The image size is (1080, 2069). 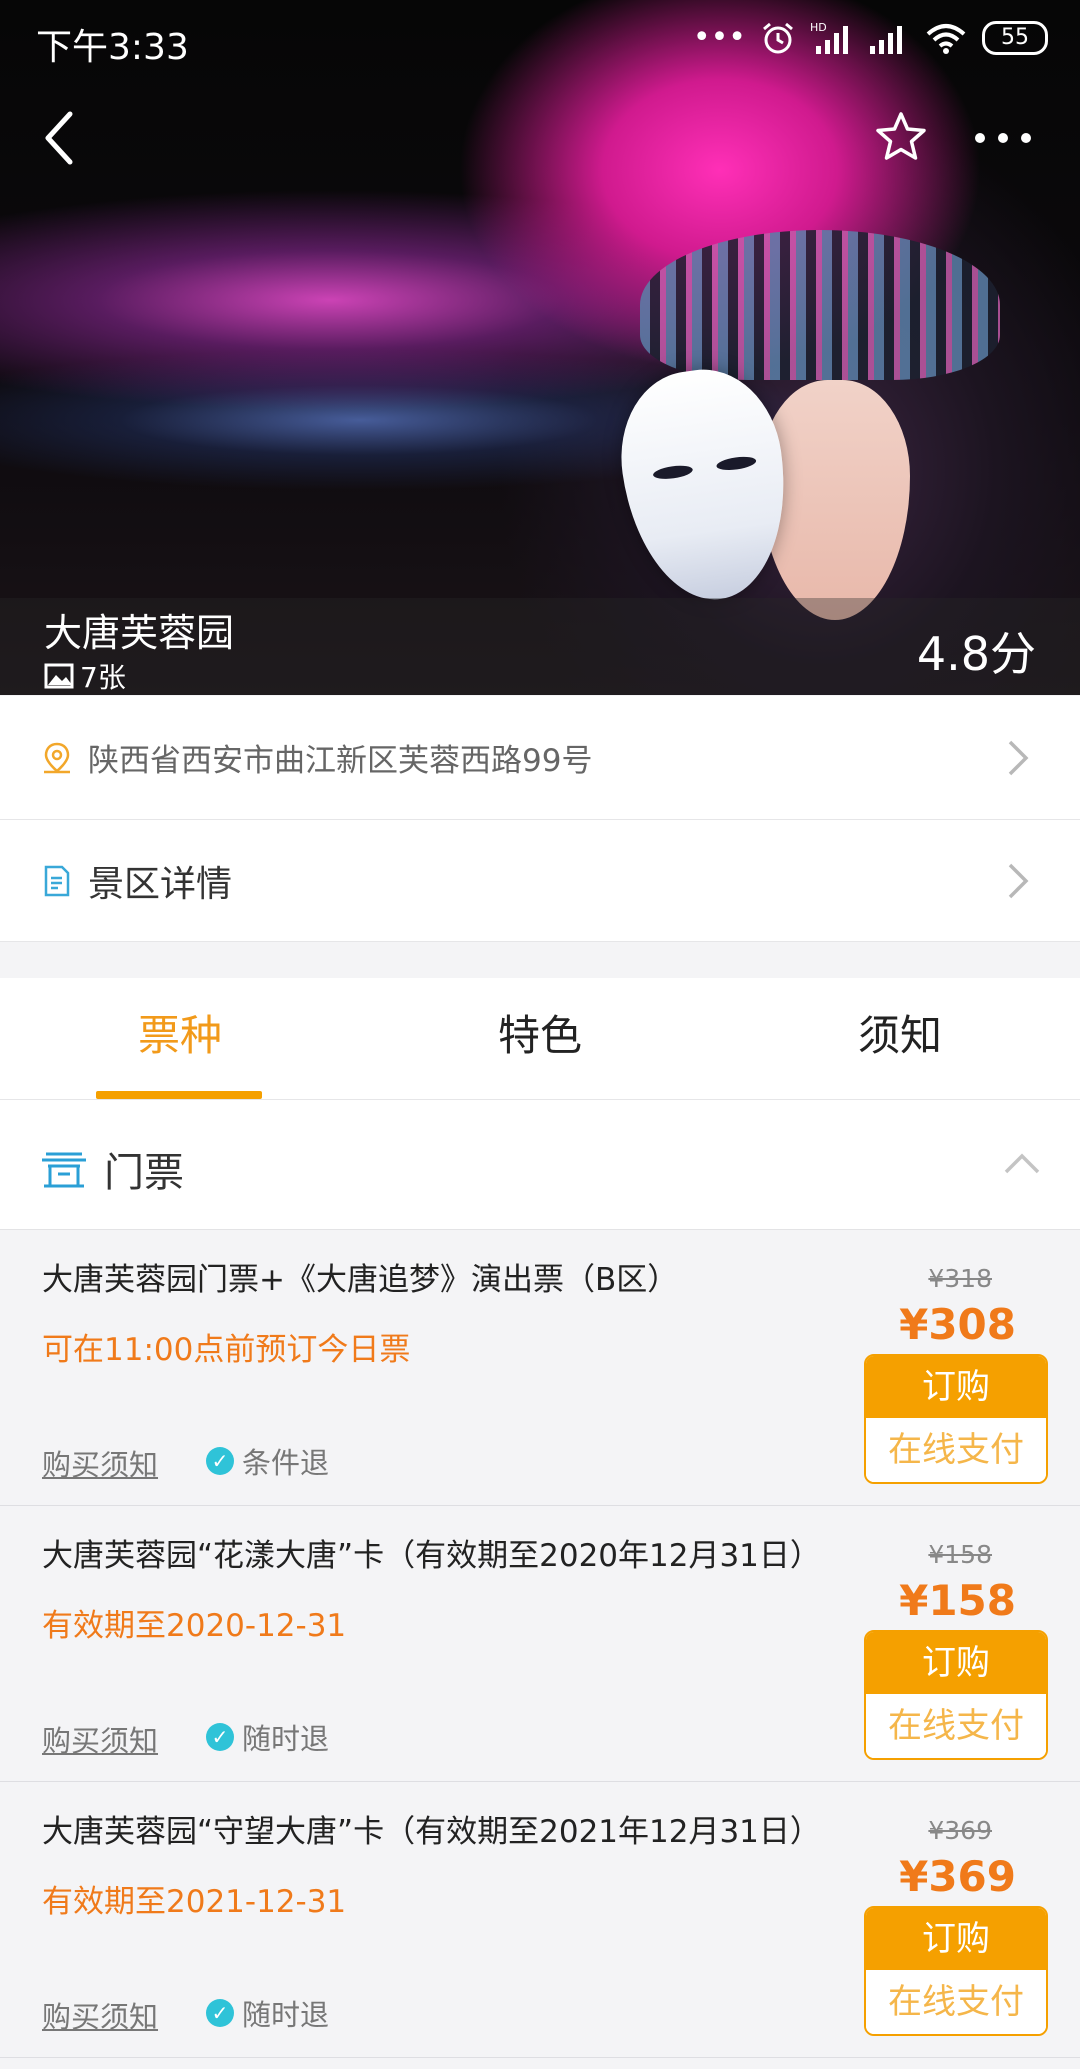 I want to click on scenic-detail-label: 景区详情, so click(x=160, y=884).